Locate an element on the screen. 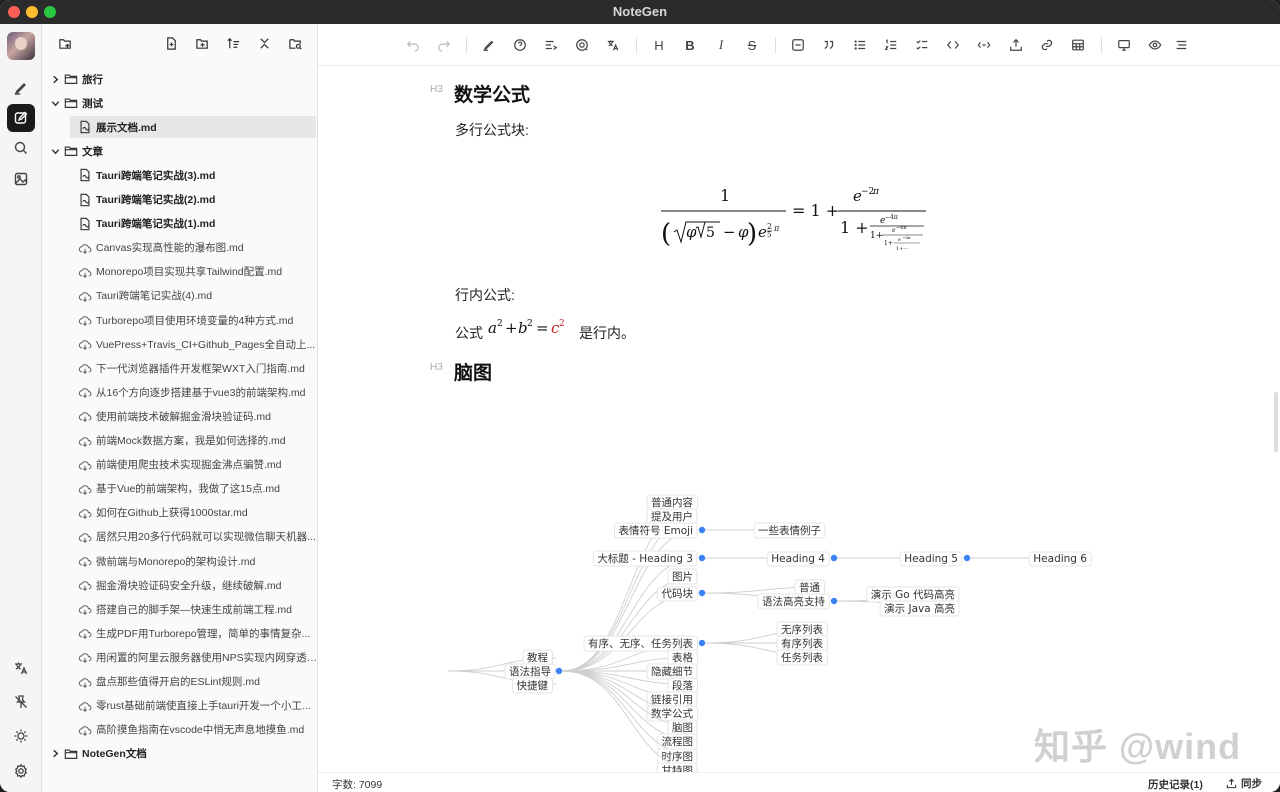 The height and width of the screenshot is (792, 1280). mindmap-root-node: 语法指导 is located at coordinates (530, 671).